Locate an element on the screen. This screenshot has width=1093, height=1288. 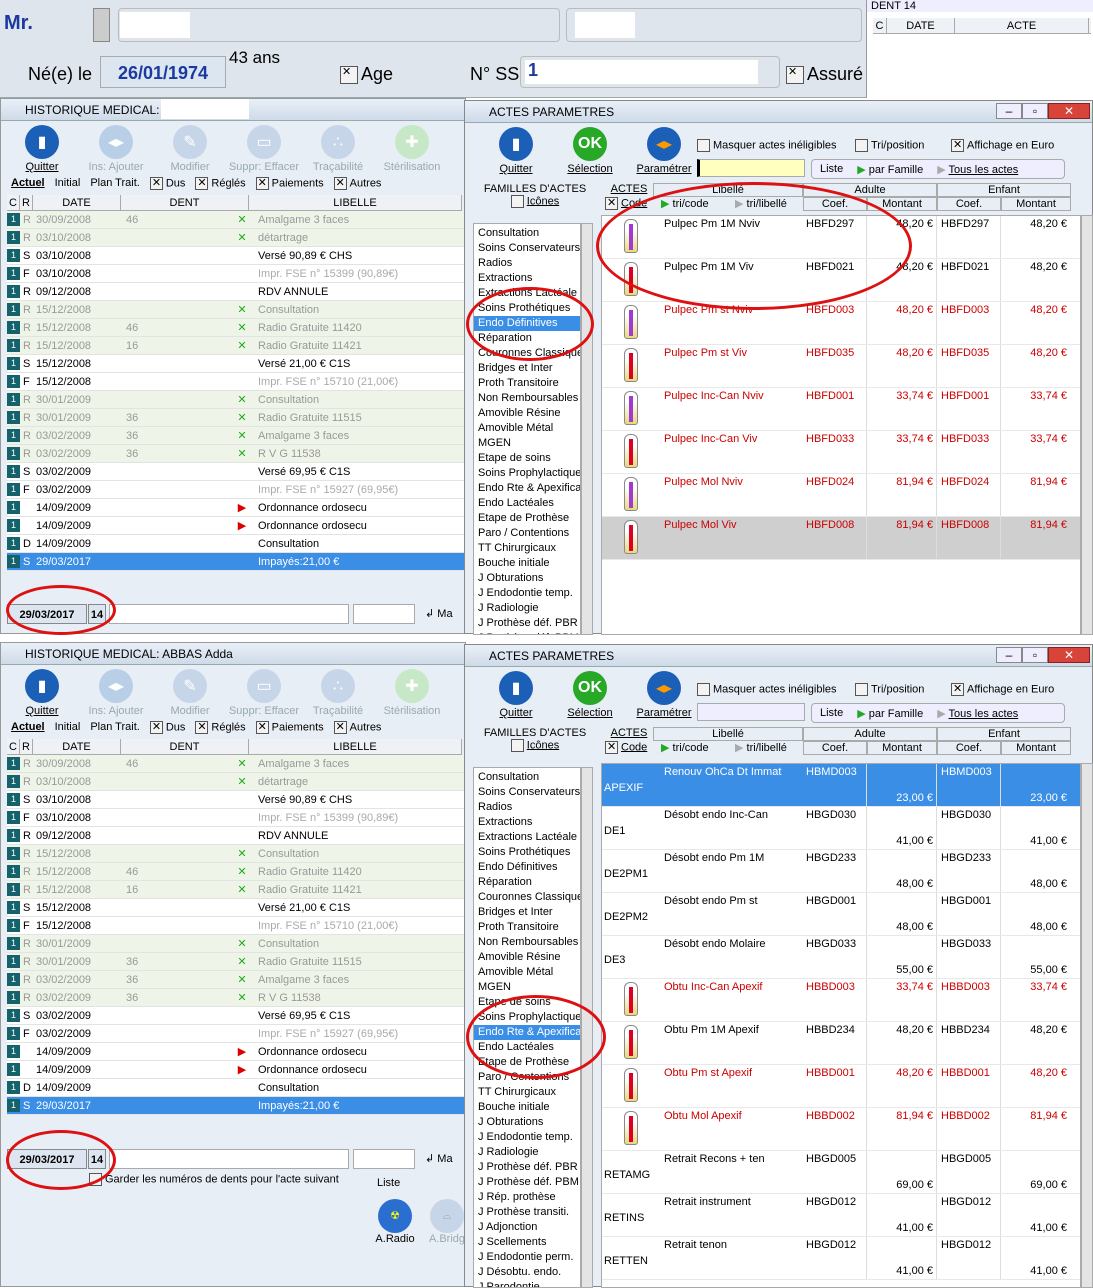
actes-select-button: OK Sélection is located at coordinates (590, 695).